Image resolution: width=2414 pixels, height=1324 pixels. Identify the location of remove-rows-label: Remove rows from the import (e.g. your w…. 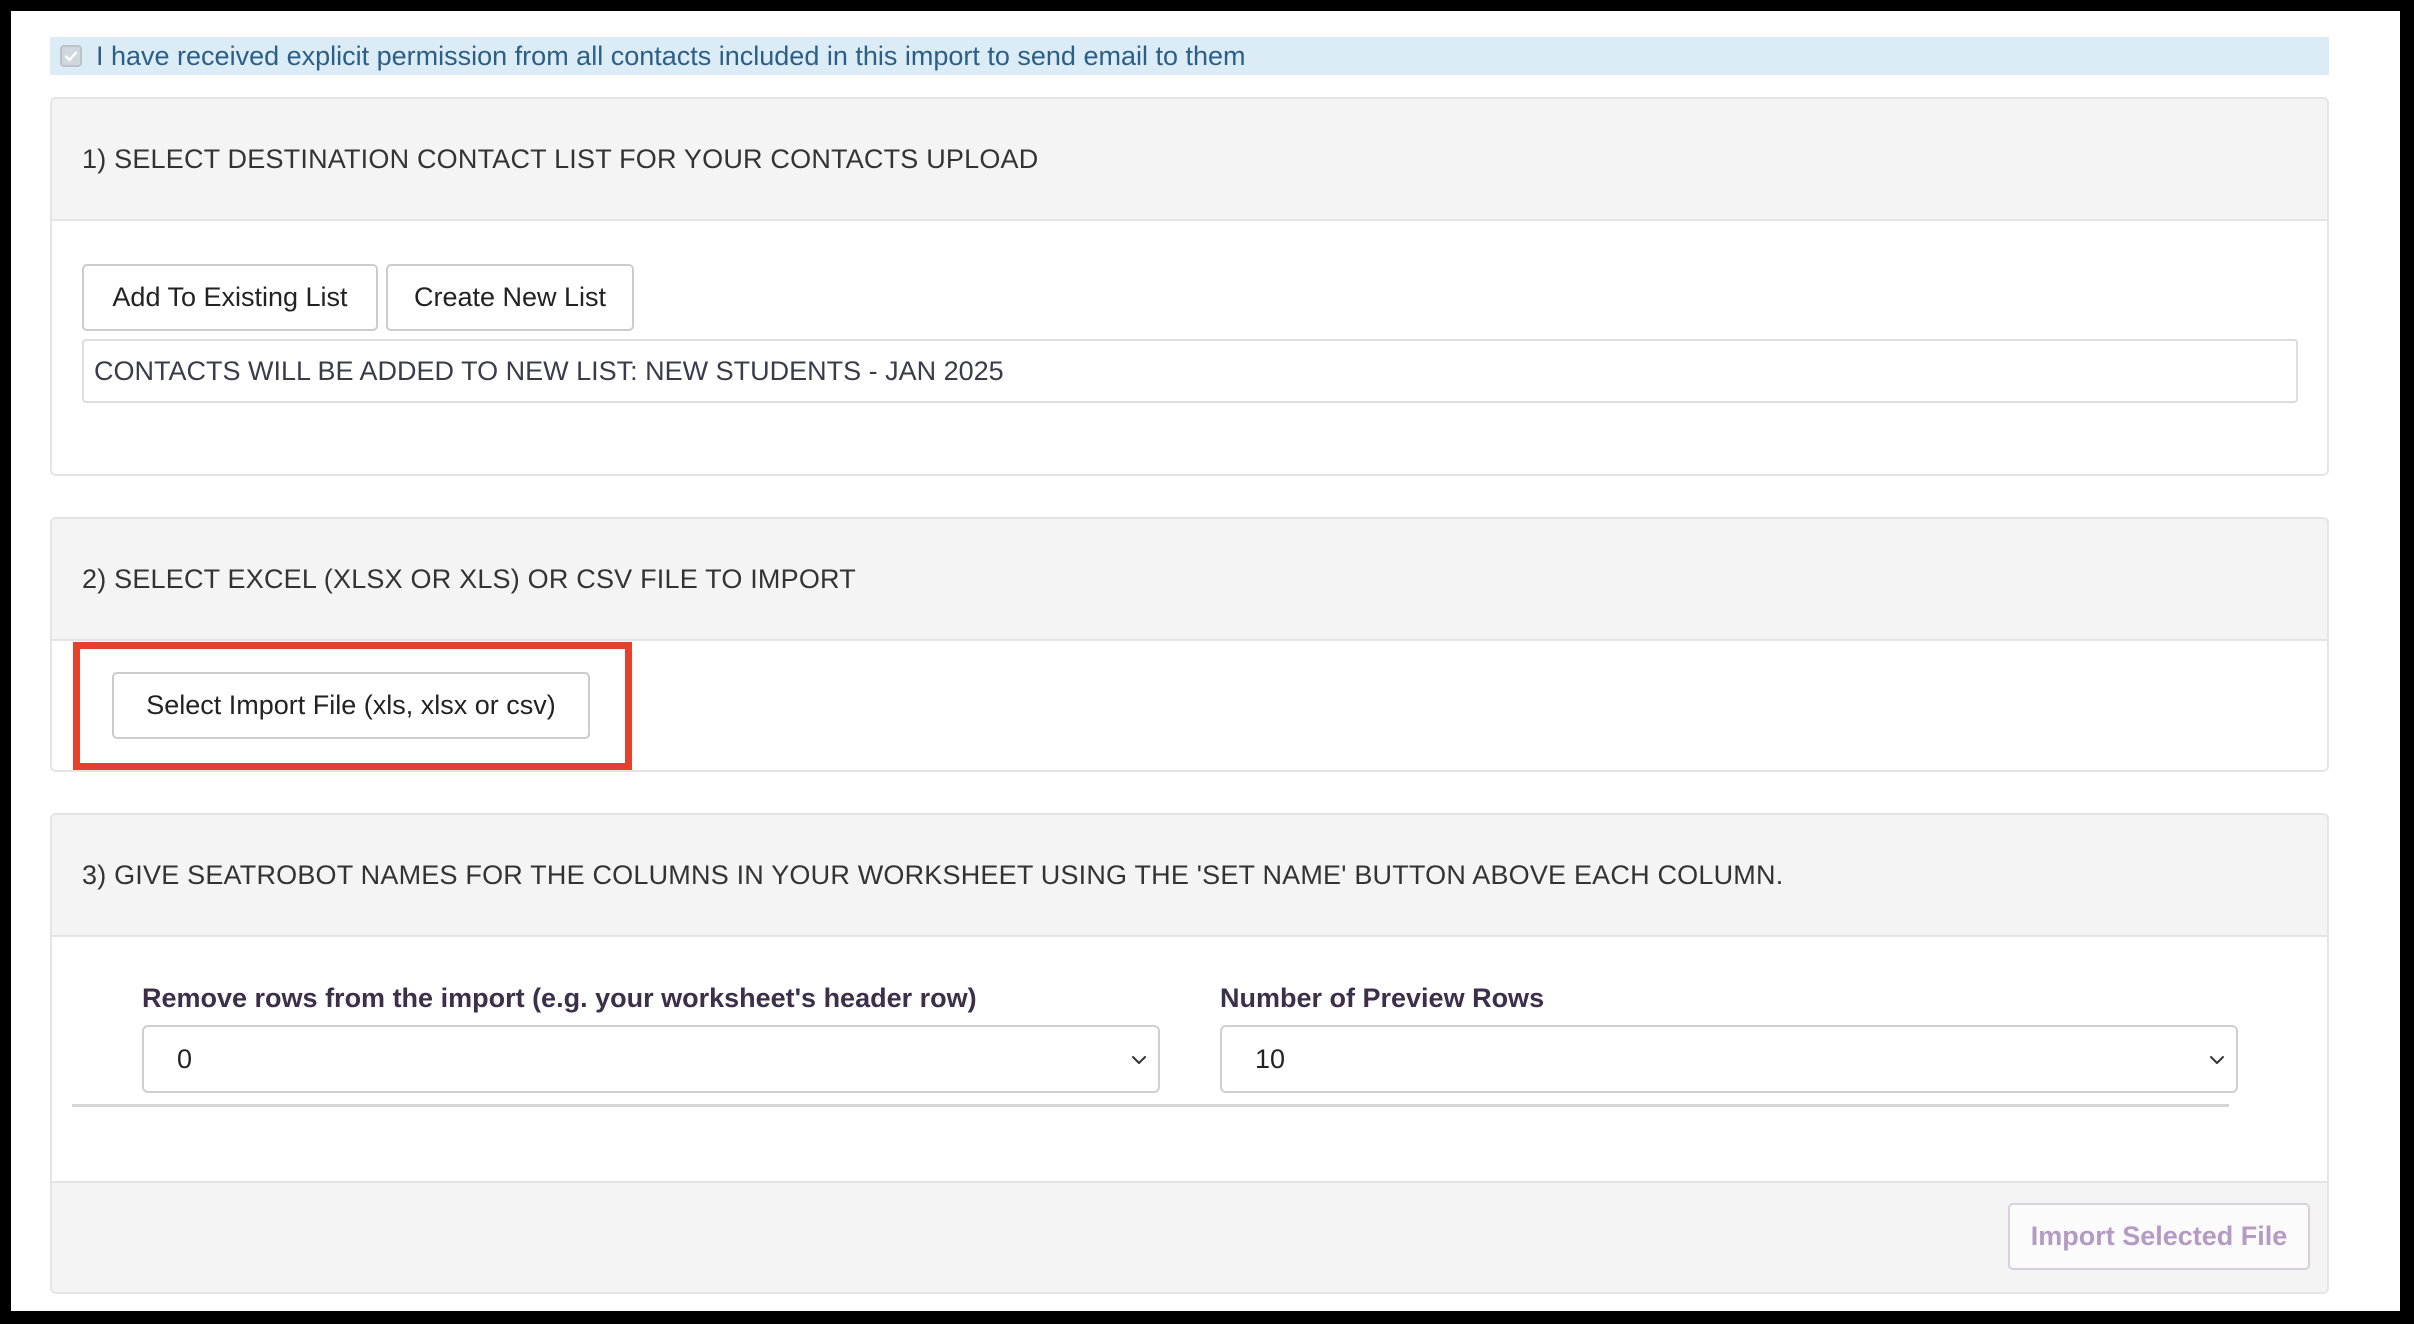
(559, 998).